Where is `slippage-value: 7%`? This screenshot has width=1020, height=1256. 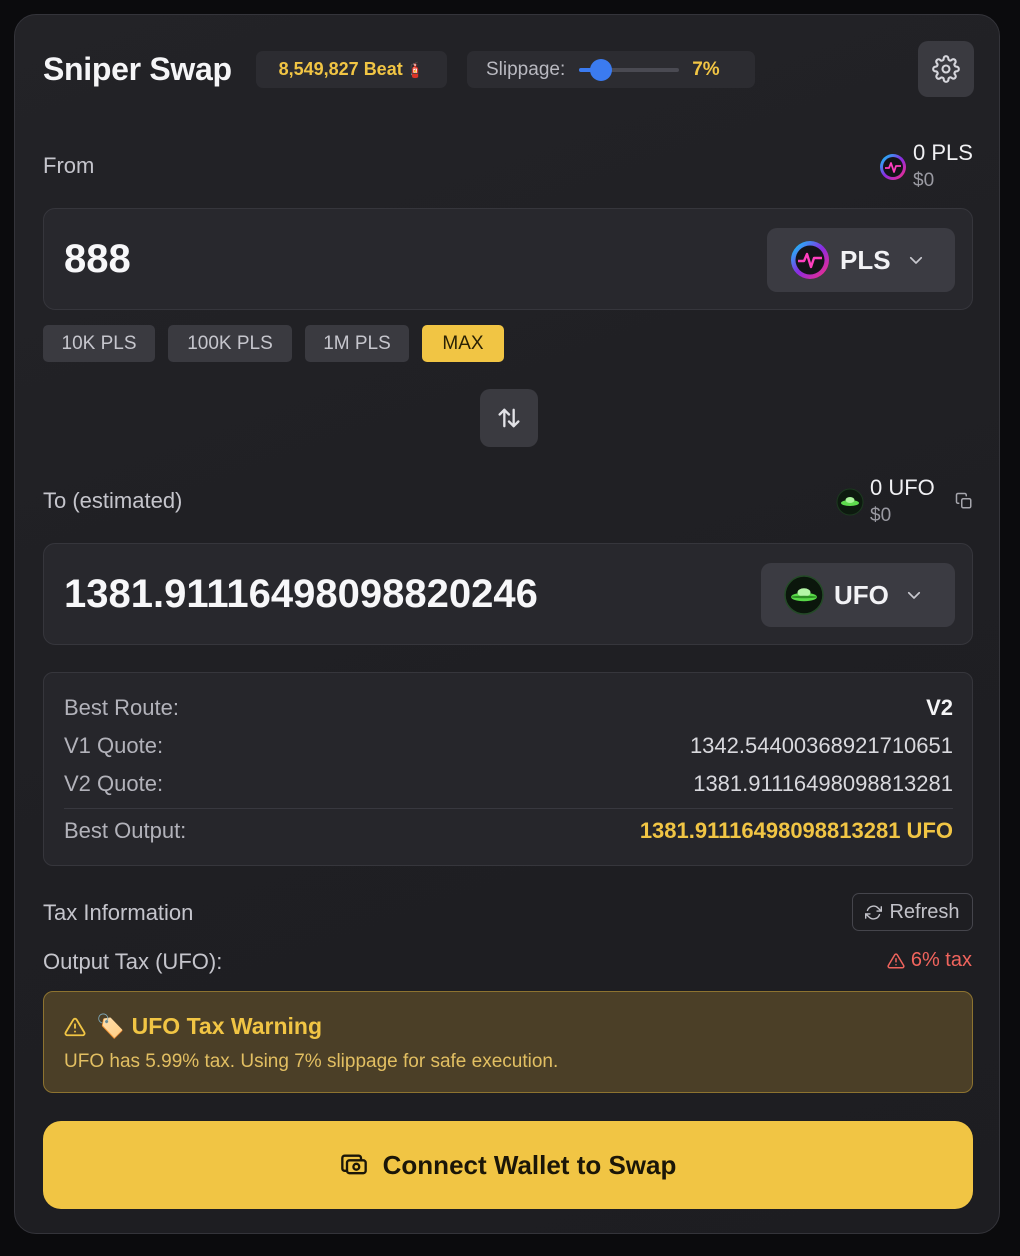
slippage-value: 7% is located at coordinates (706, 69).